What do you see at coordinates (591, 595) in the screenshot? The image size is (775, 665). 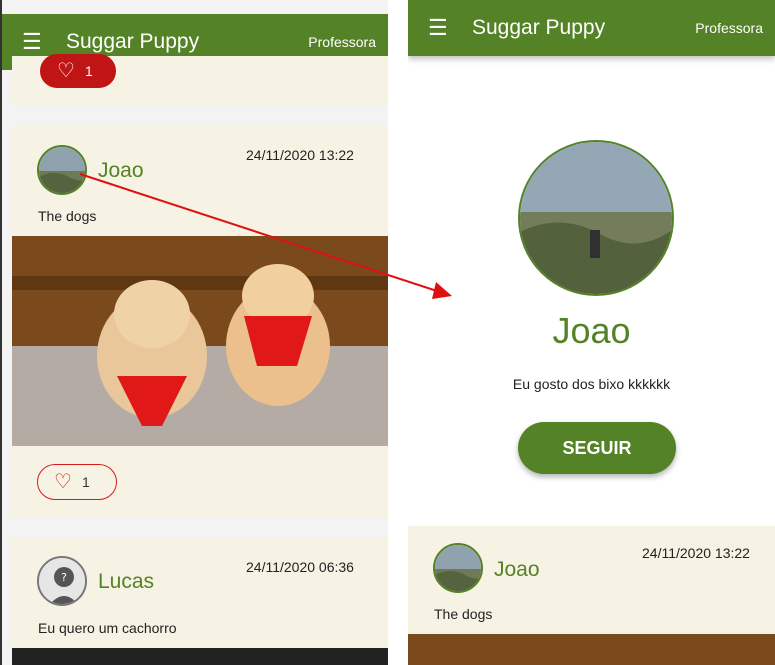 I see `post-card: Joao 24/11/2020 13:22 The dogs` at bounding box center [591, 595].